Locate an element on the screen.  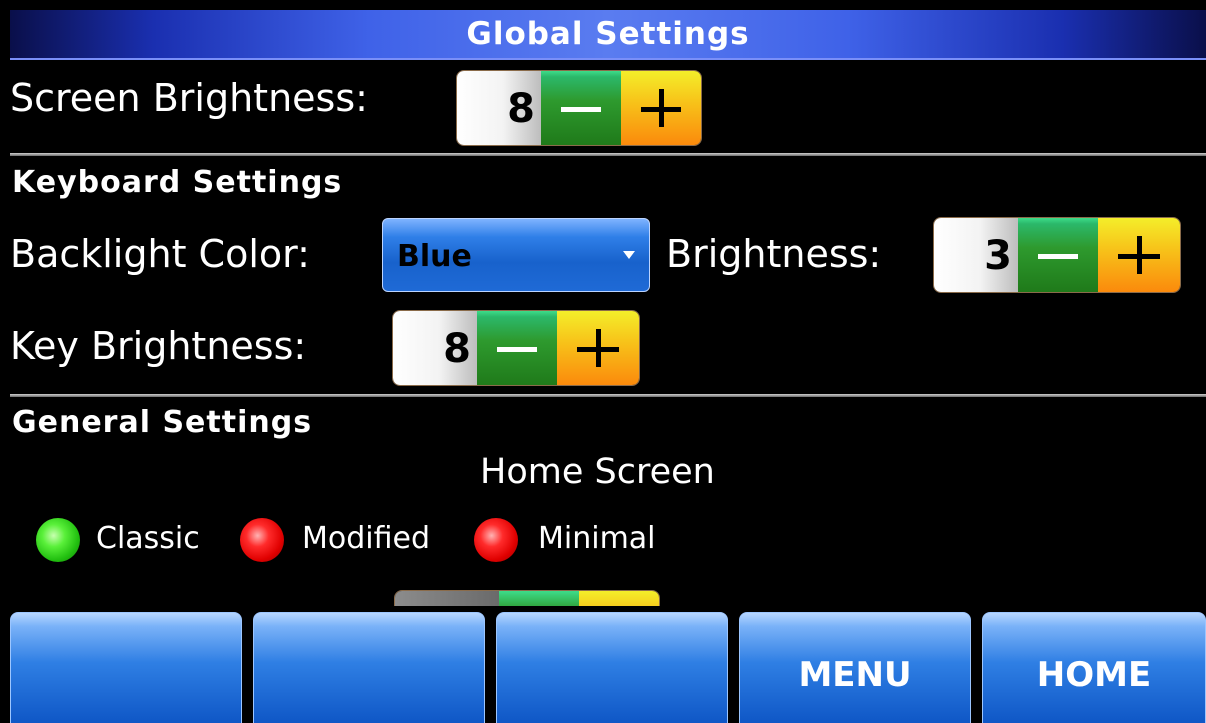
key-brightness-value: 8 is located at coordinates (435, 348).